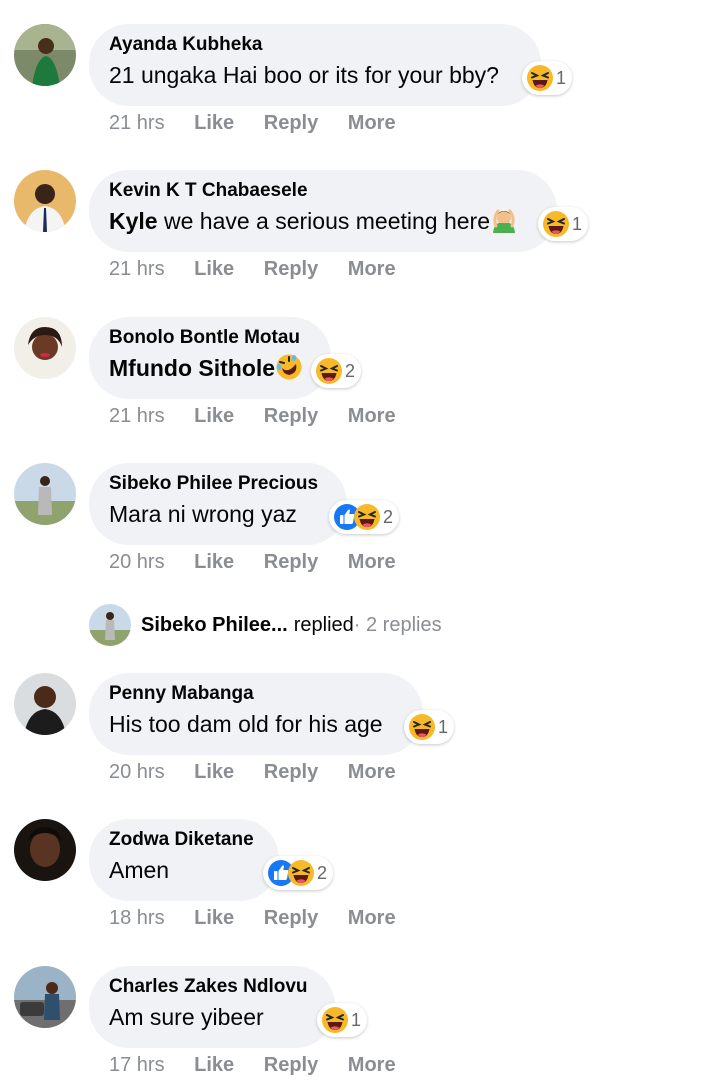 Image resolution: width=720 pixels, height=1091 pixels. I want to click on commenter-name: Charles Zakes Ndlovu, so click(212, 987).